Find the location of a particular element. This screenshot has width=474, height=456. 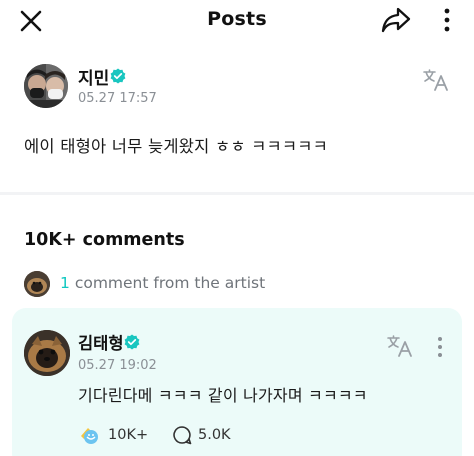

comments-count: 10K+ comments is located at coordinates (104, 240).